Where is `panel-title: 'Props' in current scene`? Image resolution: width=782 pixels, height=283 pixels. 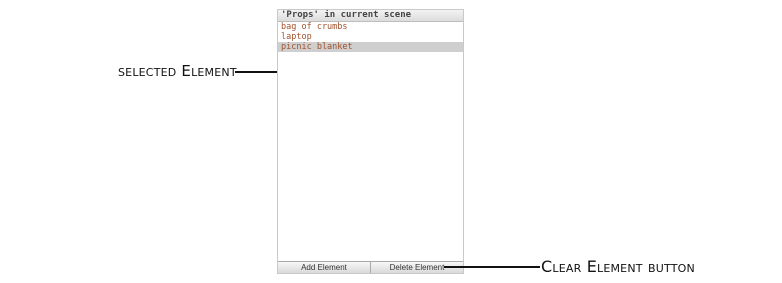 panel-title: 'Props' in current scene is located at coordinates (370, 16).